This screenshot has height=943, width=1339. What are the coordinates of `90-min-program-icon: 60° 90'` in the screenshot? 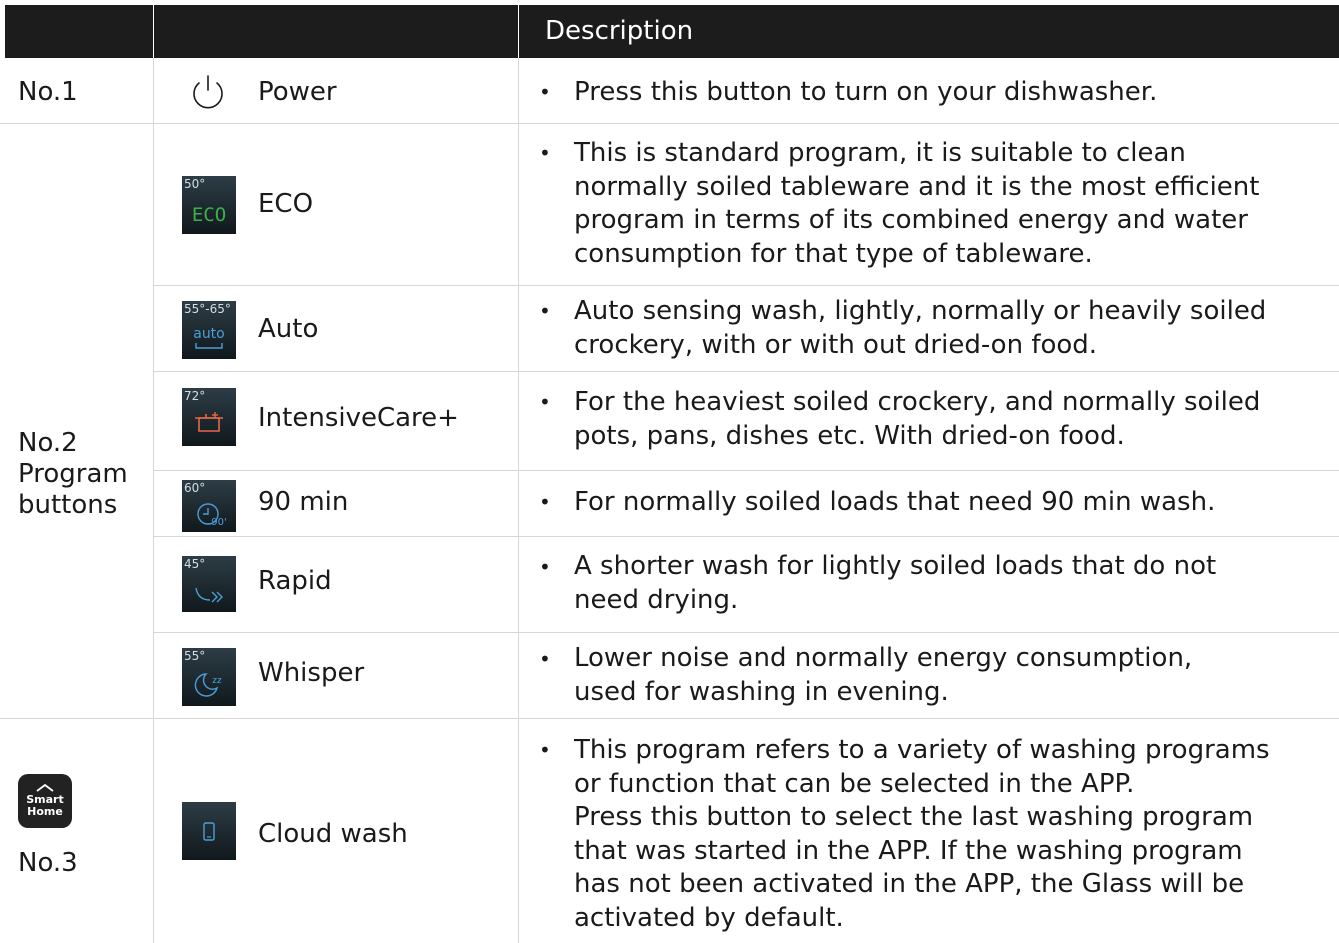 It's located at (209, 506).